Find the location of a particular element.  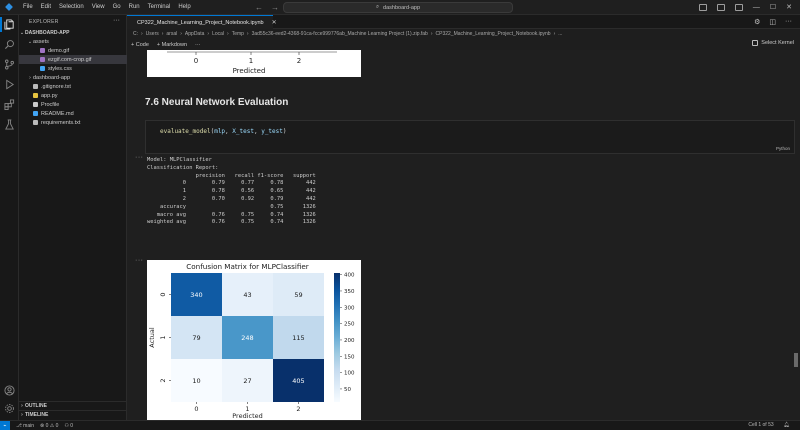

prev-tick-2: 2 is located at coordinates (299, 61).